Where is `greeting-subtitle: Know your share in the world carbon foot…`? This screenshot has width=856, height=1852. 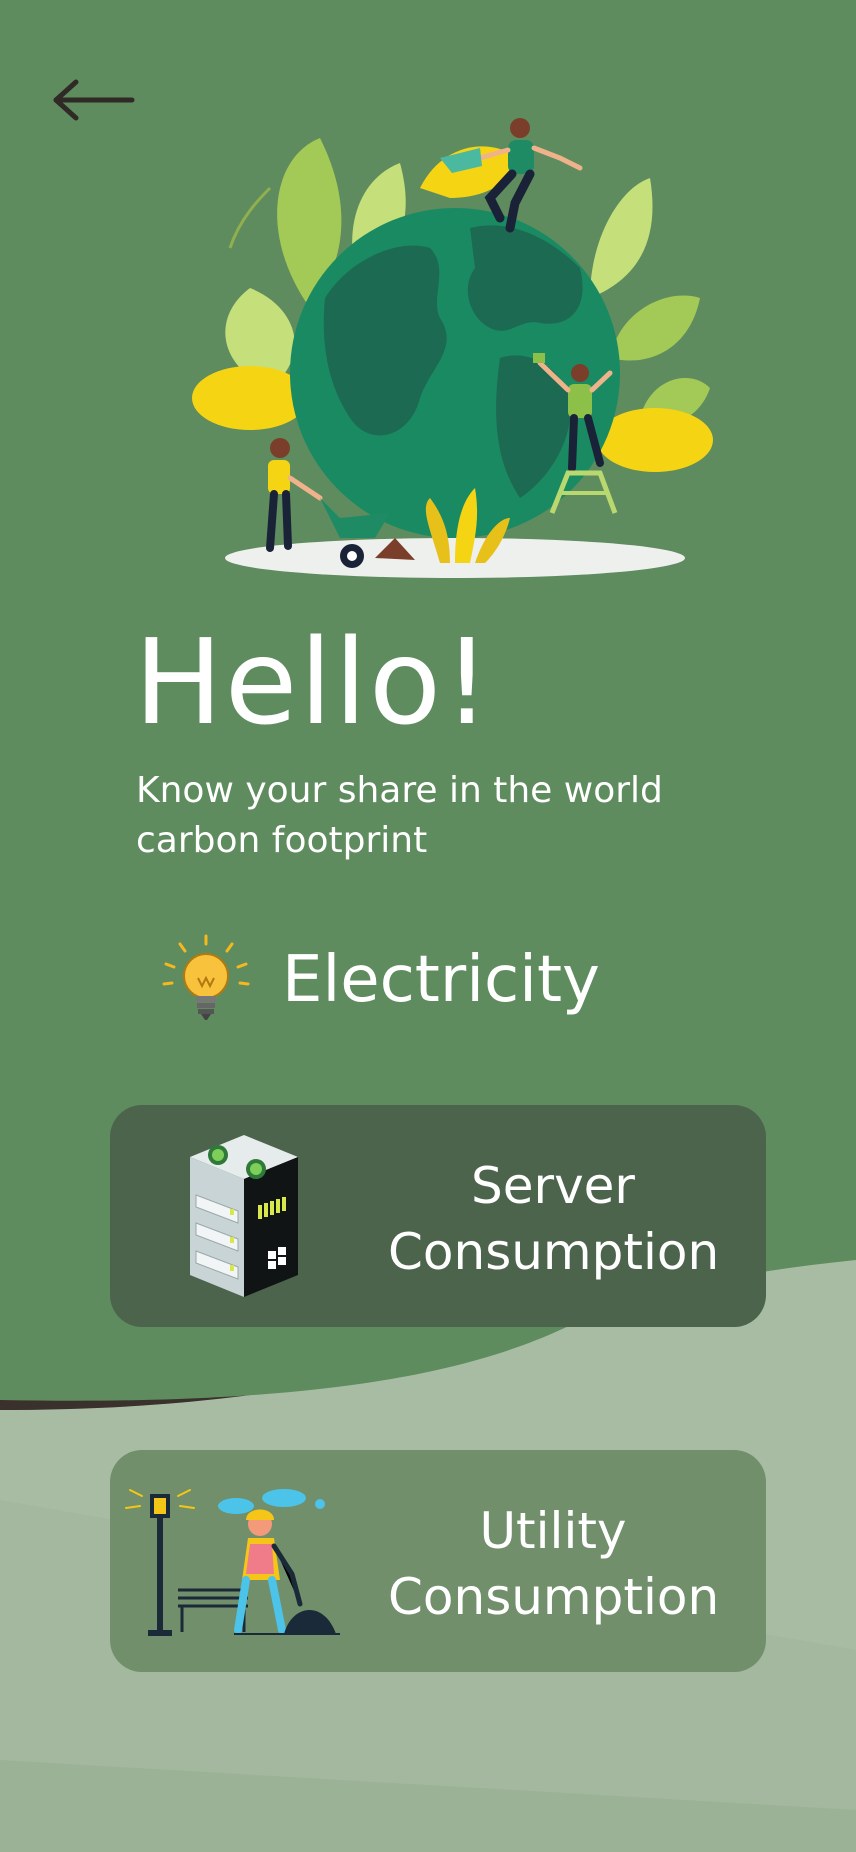 greeting-subtitle: Know your share in the world carbon foot… is located at coordinates (399, 815).